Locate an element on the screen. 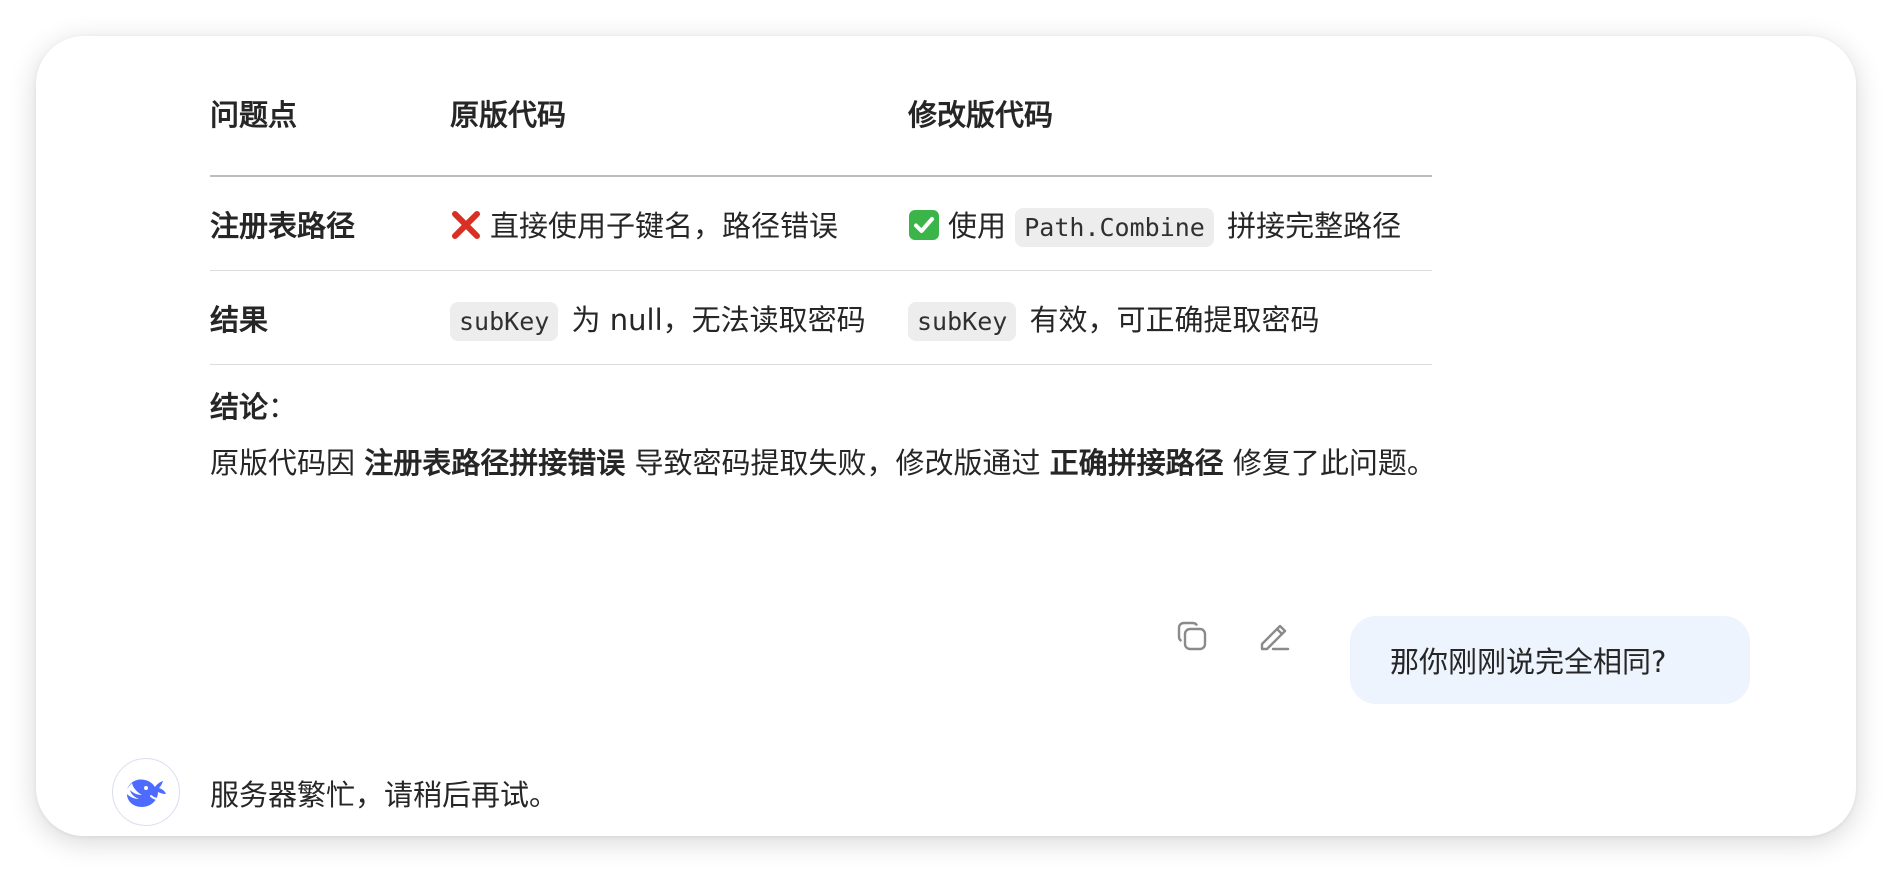 This screenshot has height=872, width=1892. user-message-text: 那你刚刚说完全相同? is located at coordinates (1528, 662).